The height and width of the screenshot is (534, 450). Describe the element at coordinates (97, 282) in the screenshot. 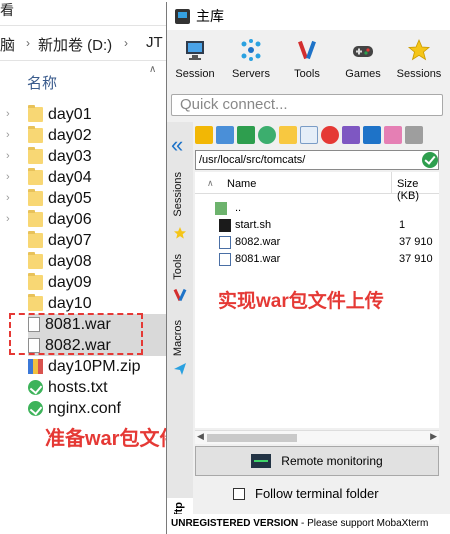

I see `folder-item: day09` at that location.